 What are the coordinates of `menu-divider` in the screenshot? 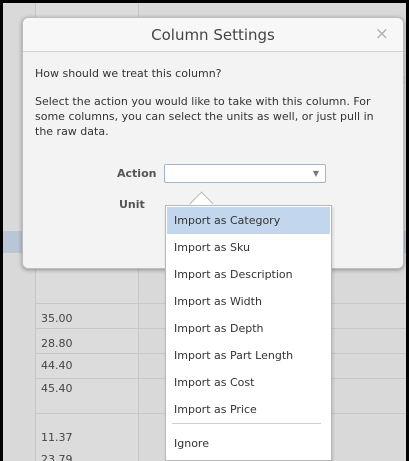 It's located at (246, 423).